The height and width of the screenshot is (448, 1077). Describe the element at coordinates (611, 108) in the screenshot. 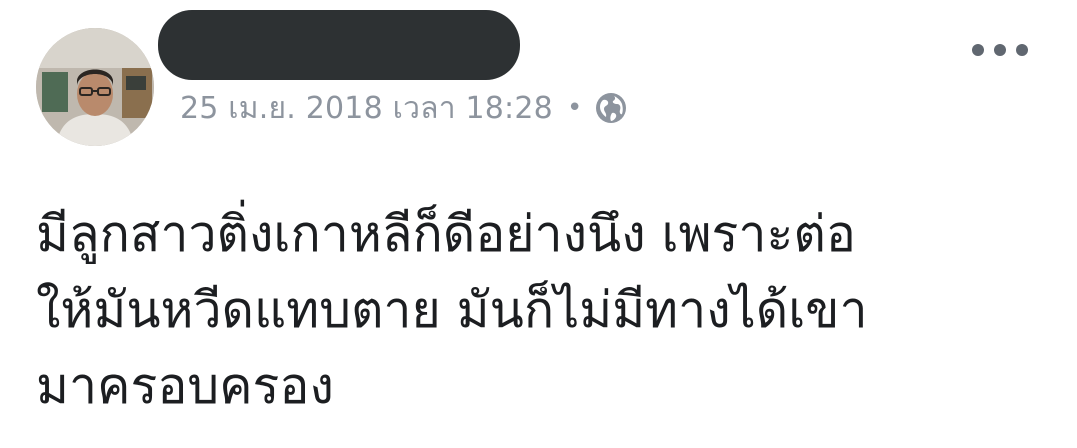

I see `globe-icon` at that location.